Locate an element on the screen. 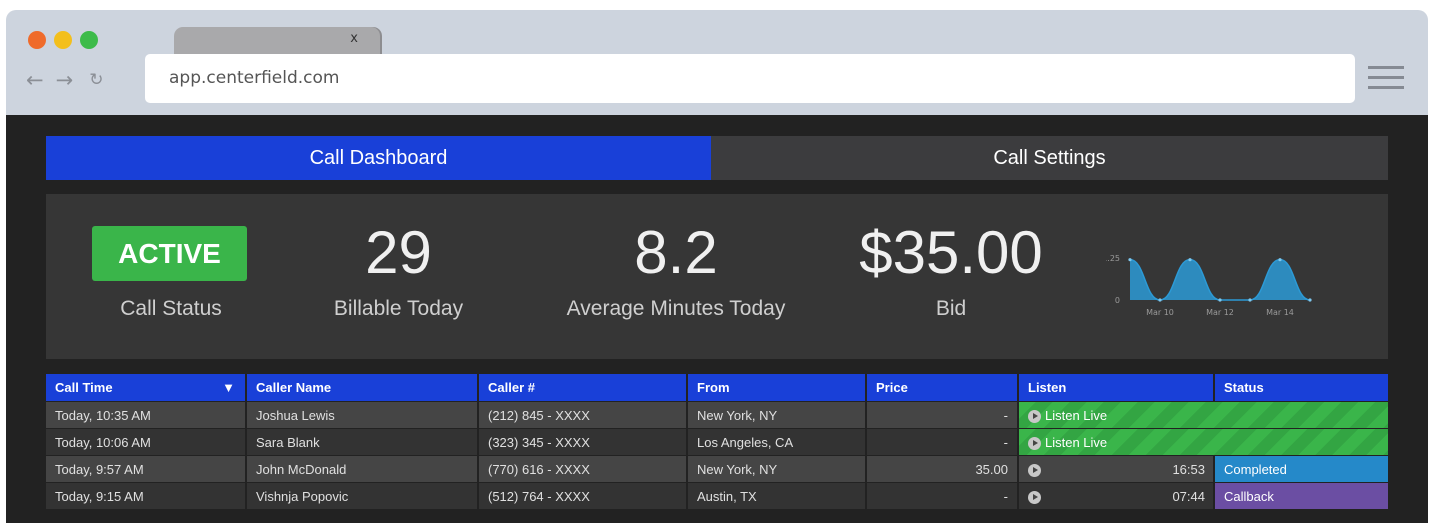 The height and width of the screenshot is (523, 1430). col-caller-number: Caller # is located at coordinates (583, 388).